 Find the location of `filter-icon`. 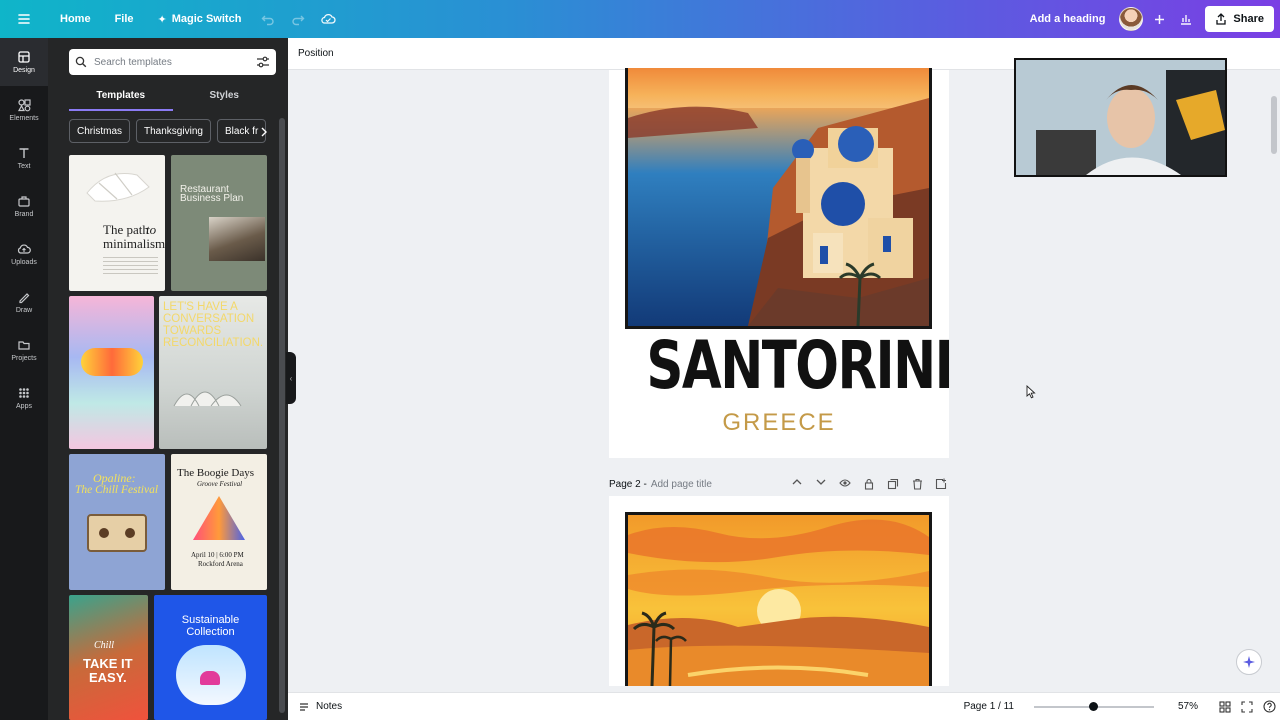

filter-icon is located at coordinates (263, 62).